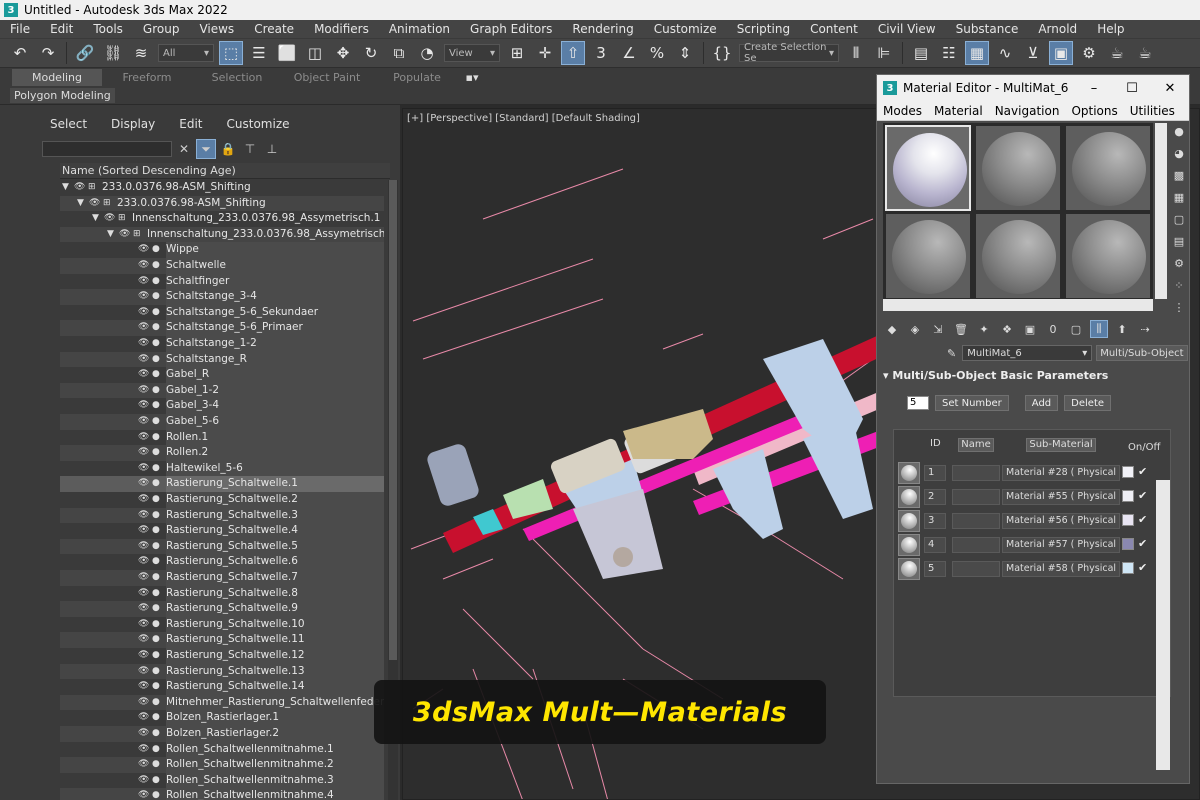 The image size is (1200, 800). What do you see at coordinates (222, 266) in the screenshot?
I see `tree-row: 👁 ● Schaltwelle` at bounding box center [222, 266].